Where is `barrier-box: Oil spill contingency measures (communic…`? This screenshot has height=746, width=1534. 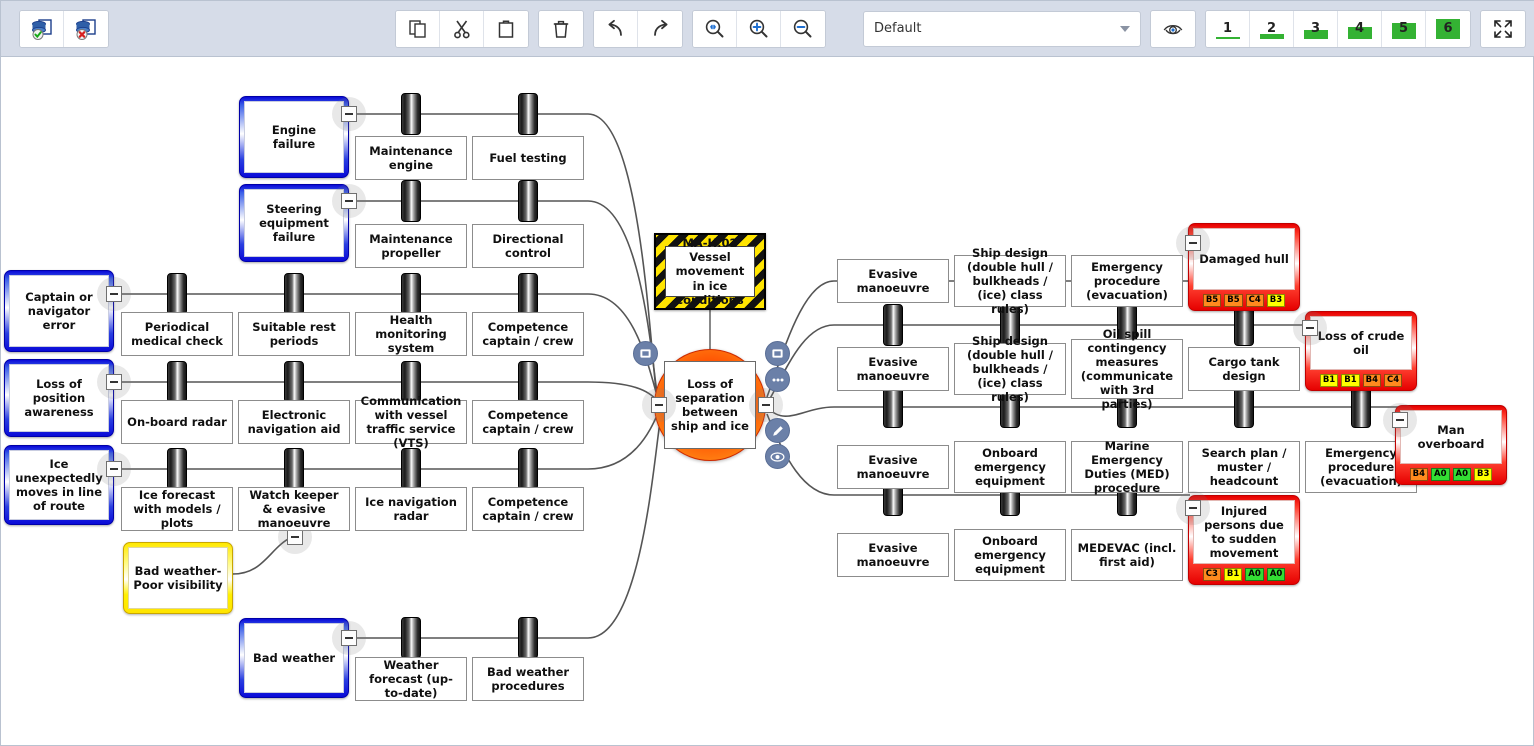
barrier-box: Oil spill contingency measures (communic… is located at coordinates (1127, 369).